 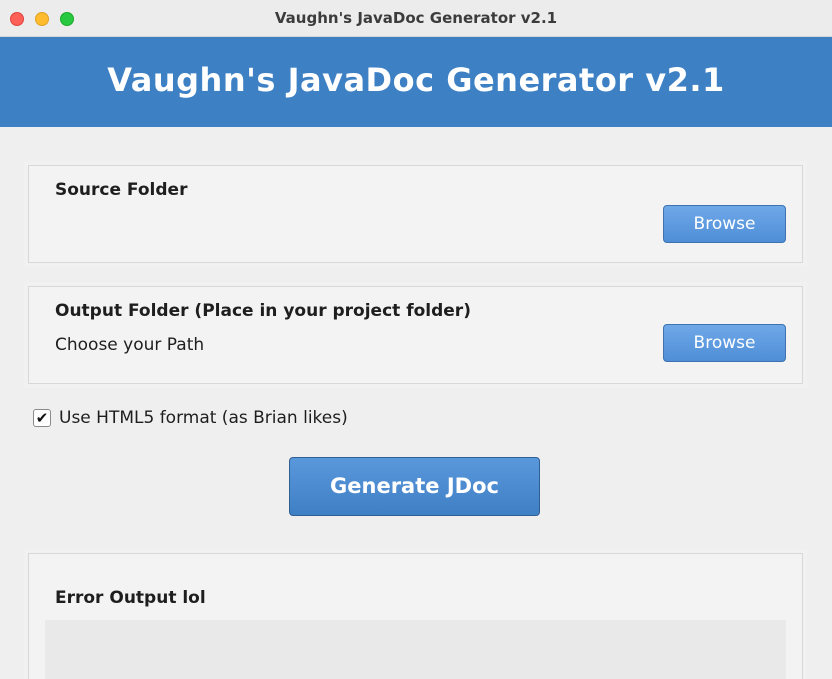 I want to click on source-folder-label: Source Folder, so click(x=121, y=190).